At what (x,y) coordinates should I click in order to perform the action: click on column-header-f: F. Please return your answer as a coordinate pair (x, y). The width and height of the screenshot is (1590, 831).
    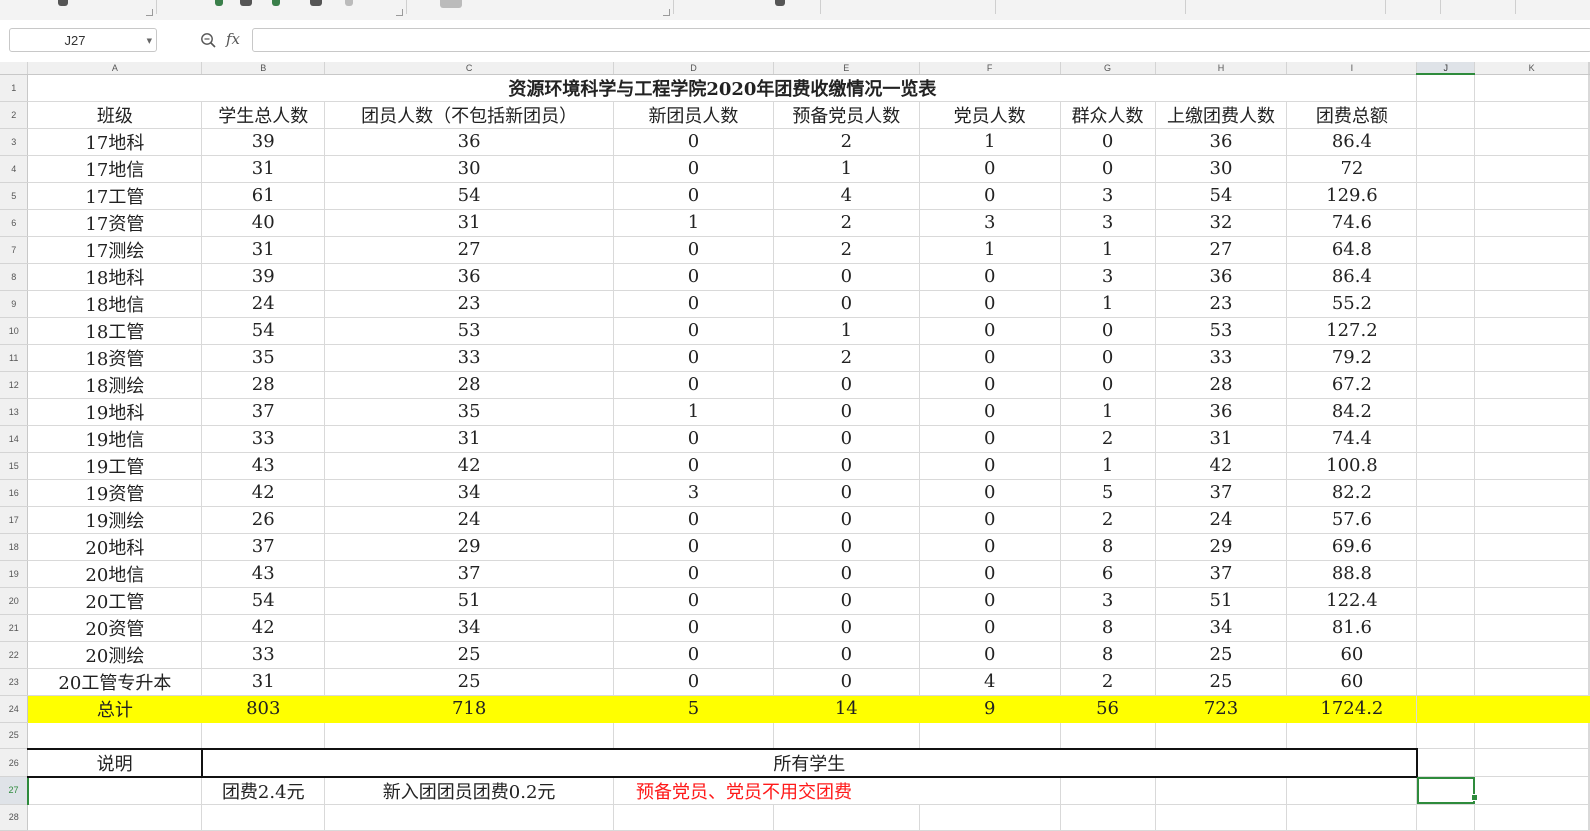
    Looking at the image, I should click on (990, 68).